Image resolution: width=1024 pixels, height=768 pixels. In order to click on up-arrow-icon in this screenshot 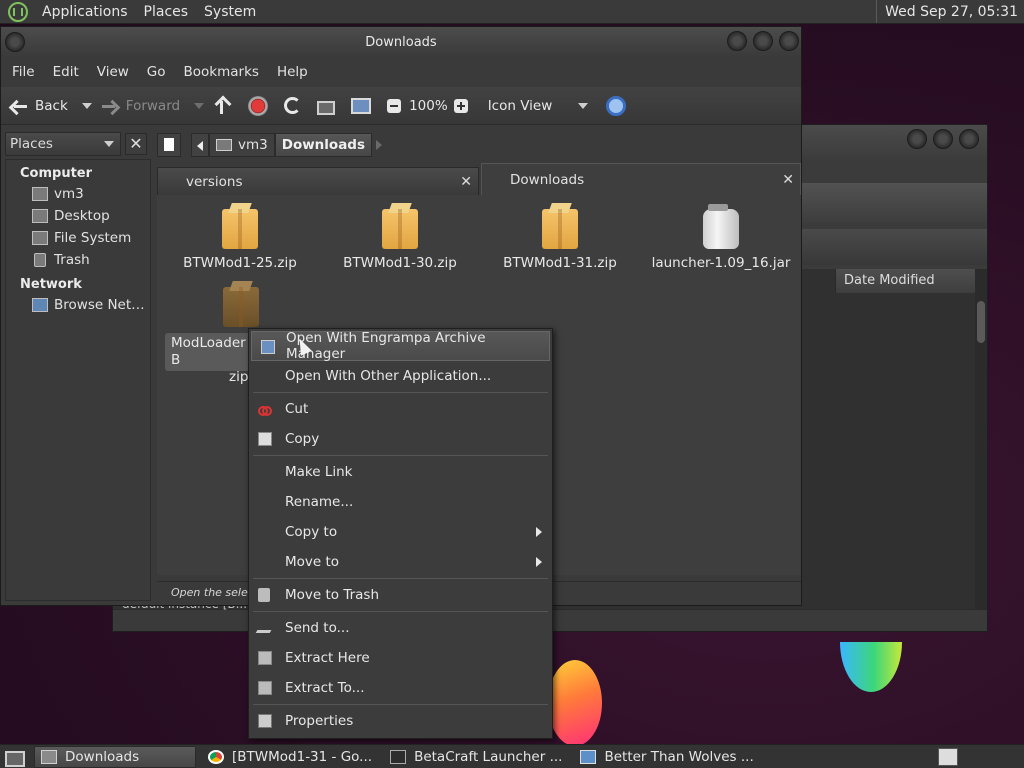, I will do `click(222, 106)`.